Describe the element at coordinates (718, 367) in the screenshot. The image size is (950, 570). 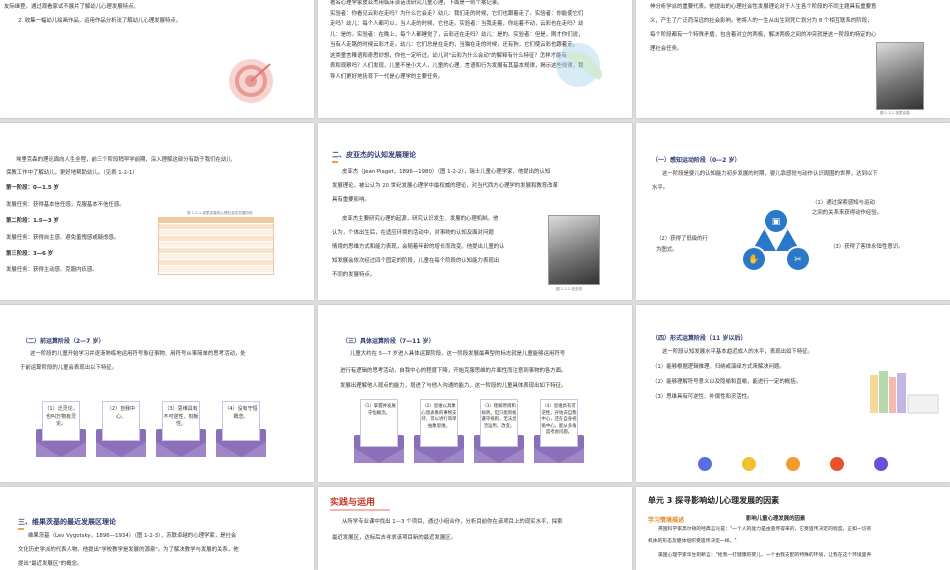
I see `slide9-point: （1）能够根据逻辑推理、归纳或演绎方式来解决问题。` at that location.